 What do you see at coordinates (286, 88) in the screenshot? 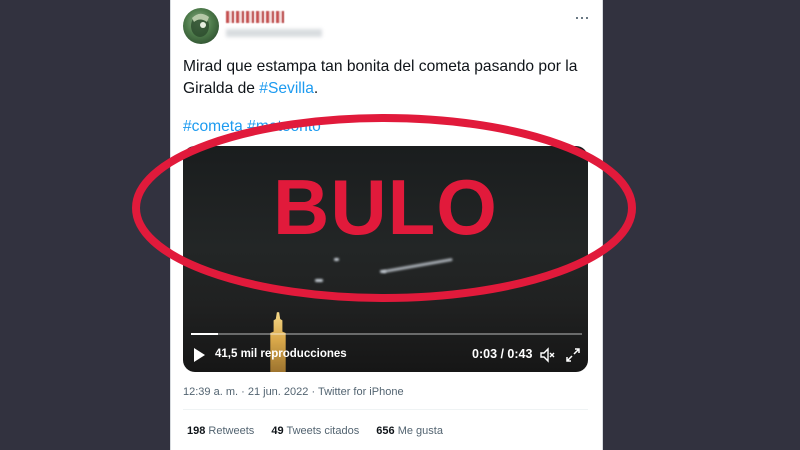
I see `hashtag-sevilla-link: #Sevilla` at bounding box center [286, 88].